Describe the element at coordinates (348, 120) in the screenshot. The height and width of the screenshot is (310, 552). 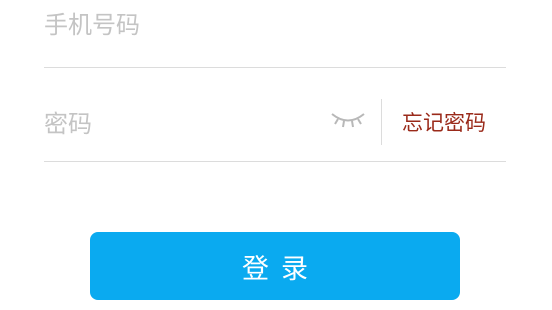
I see `eye-closed-icon` at that location.